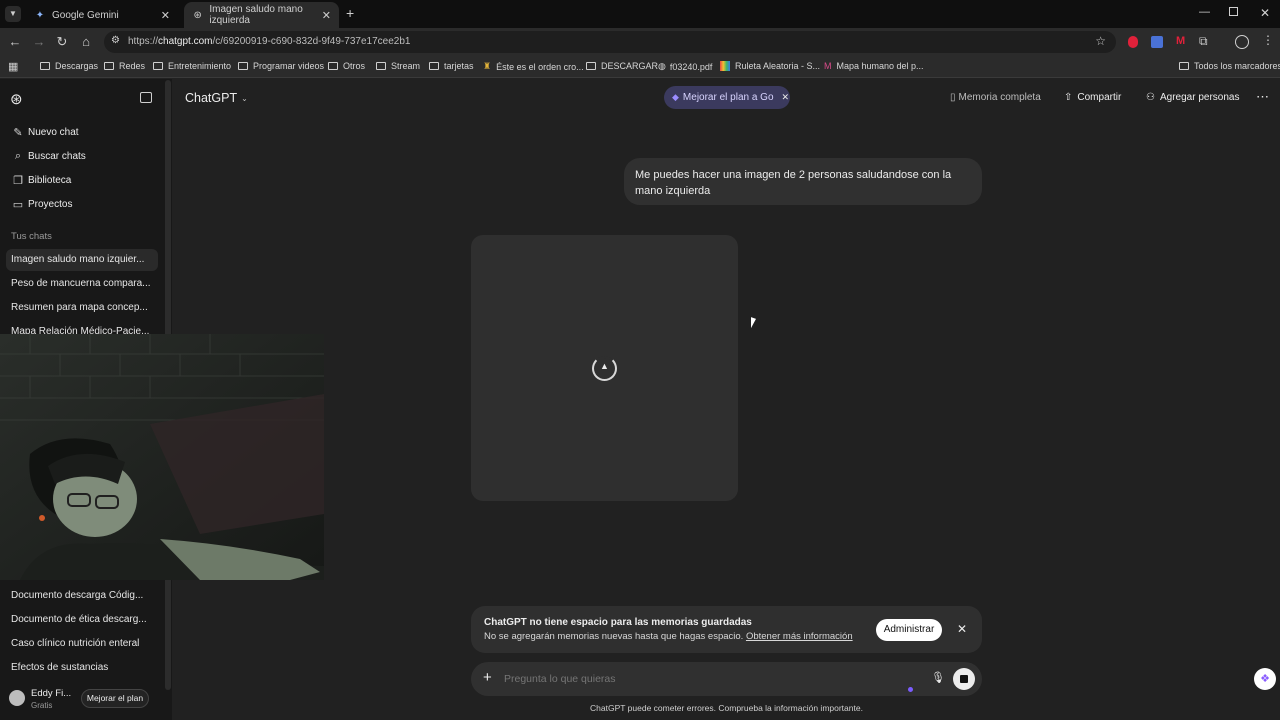 The width and height of the screenshot is (1280, 720). What do you see at coordinates (346, 66) in the screenshot?
I see `bookmark-otros: Otros` at bounding box center [346, 66].